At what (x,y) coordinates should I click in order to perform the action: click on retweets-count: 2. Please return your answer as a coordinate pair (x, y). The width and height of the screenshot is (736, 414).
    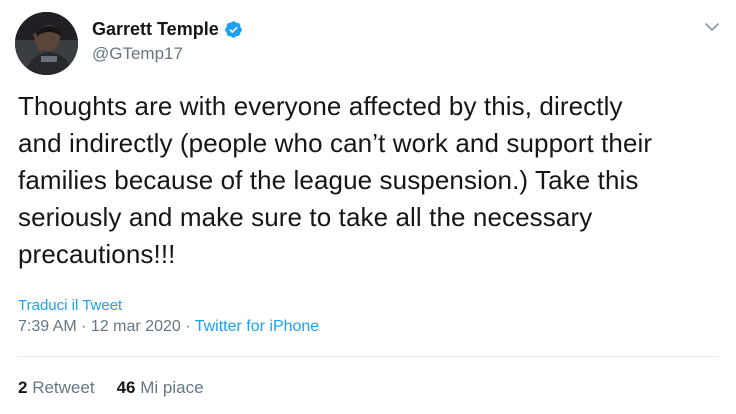
    Looking at the image, I should click on (23, 387).